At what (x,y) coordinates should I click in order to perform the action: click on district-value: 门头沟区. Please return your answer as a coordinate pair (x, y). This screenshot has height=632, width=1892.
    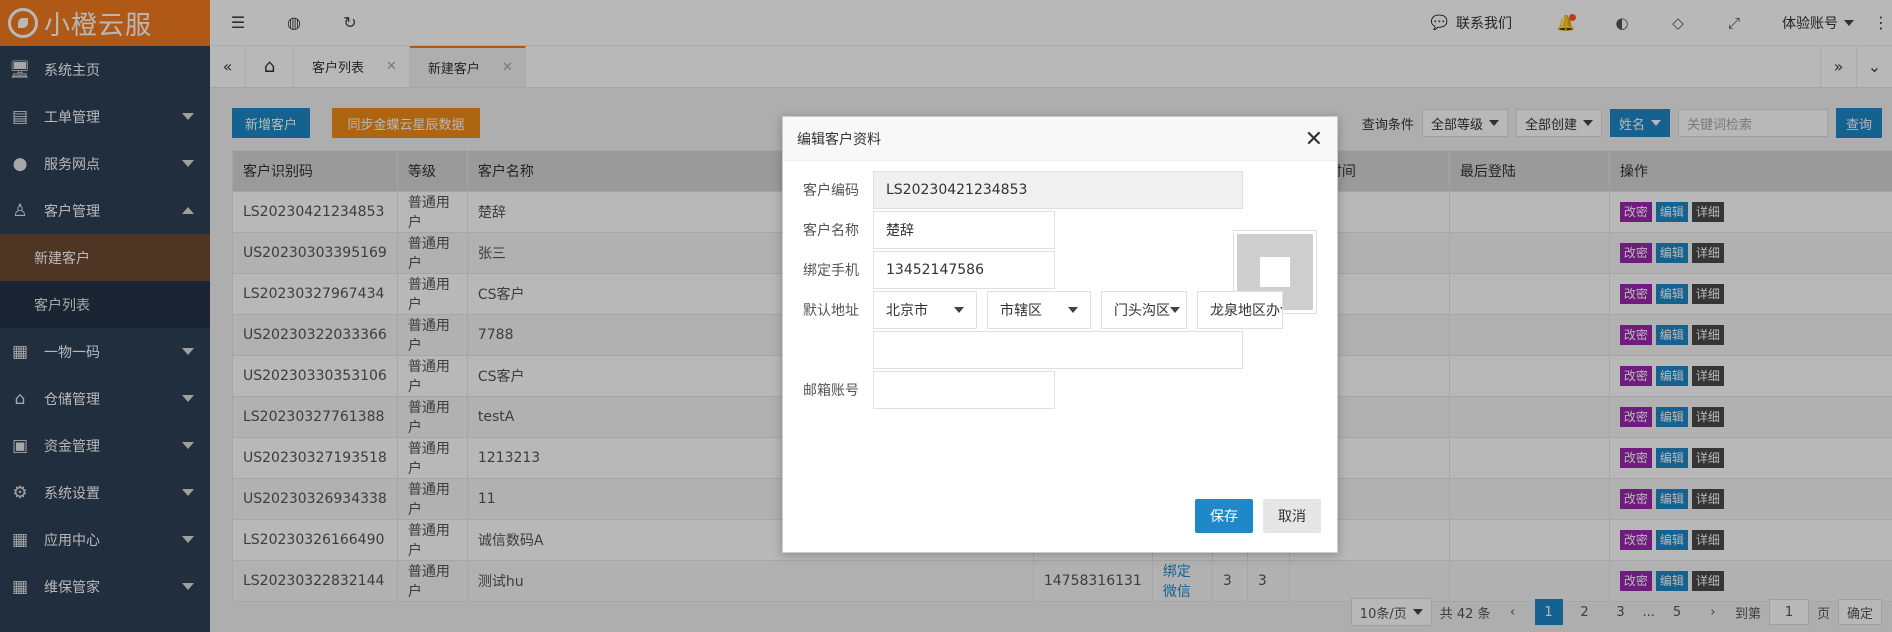
    Looking at the image, I should click on (1142, 311).